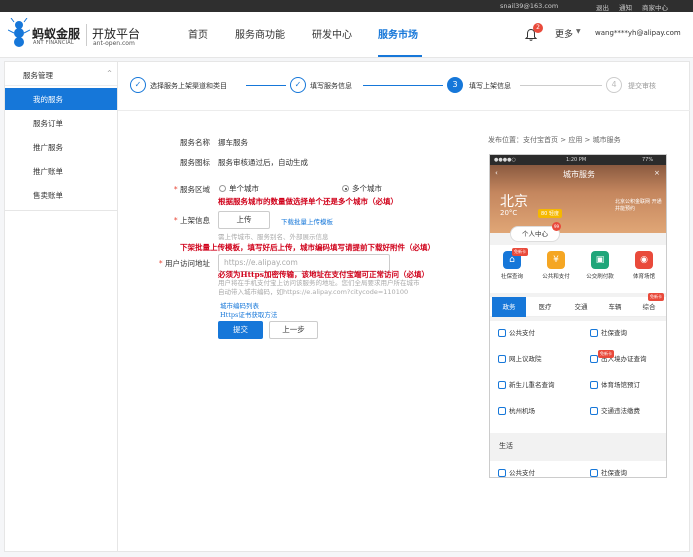 The height and width of the screenshot is (557, 693). I want to click on step-3-number: 3, so click(455, 85).